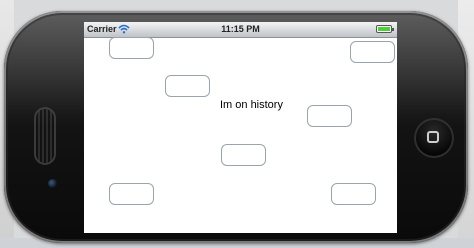 Image resolution: width=474 pixels, height=248 pixels. Describe the element at coordinates (52, 183) in the screenshot. I see `camera-icon` at that location.